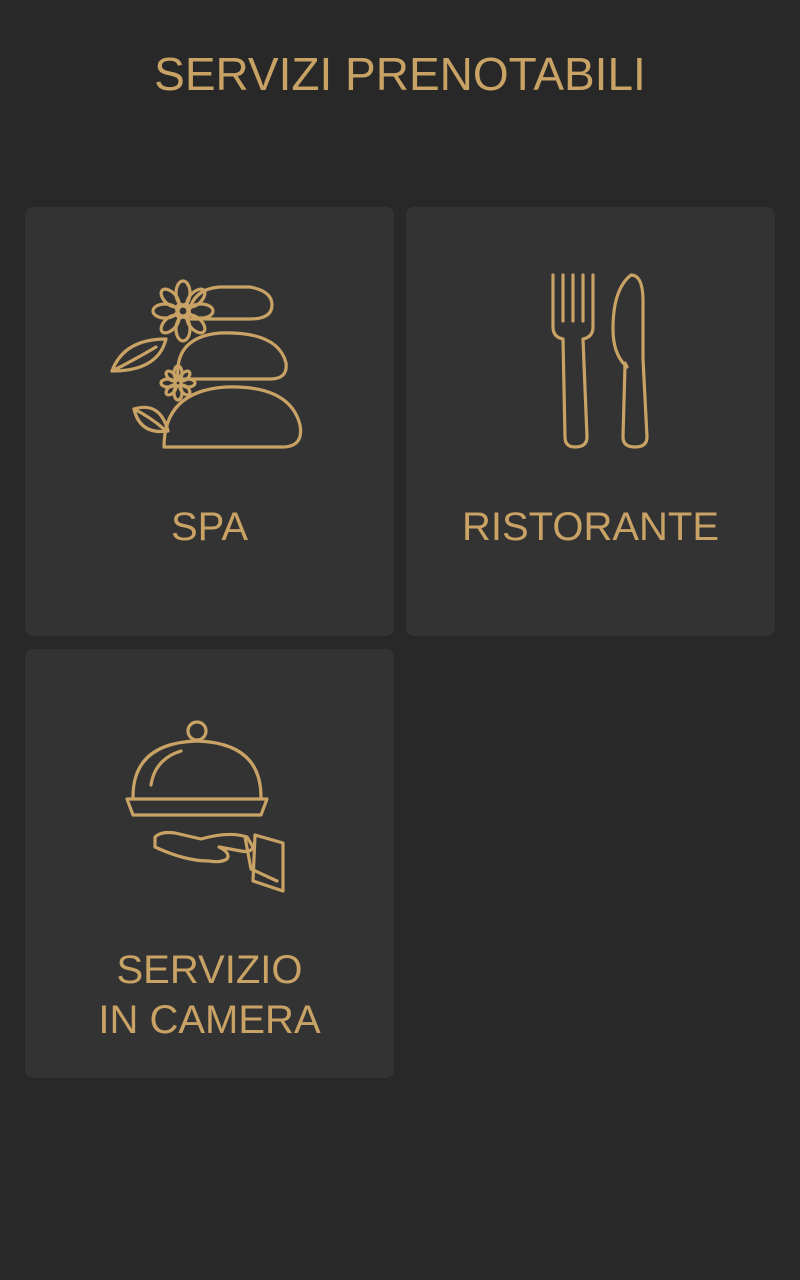  Describe the element at coordinates (209, 1020) in the screenshot. I see `service-label-line2: IN CAMERA` at that location.